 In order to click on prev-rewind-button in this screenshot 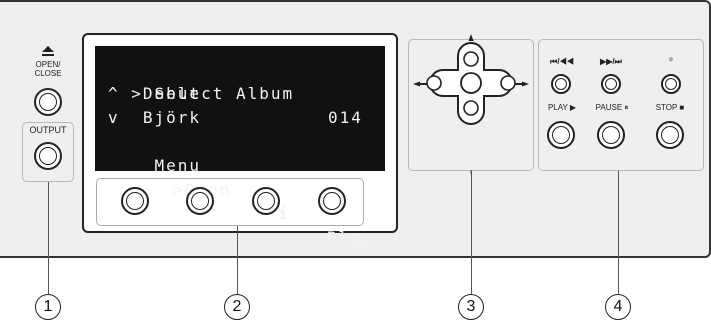, I will do `click(561, 84)`.